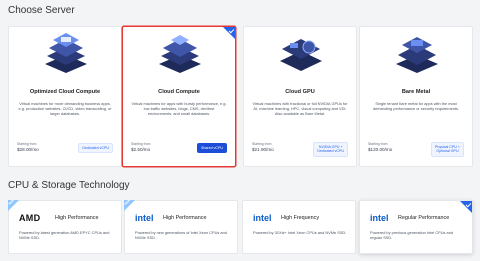  What do you see at coordinates (416, 92) in the screenshot?
I see `server-card-title: Bare Metal` at bounding box center [416, 92].